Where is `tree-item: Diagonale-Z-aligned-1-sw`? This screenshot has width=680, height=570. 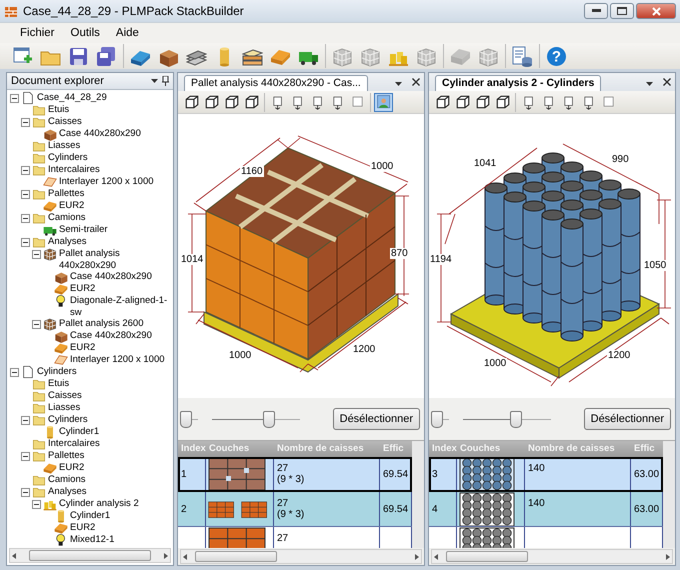 tree-item: Diagonale-Z-aligned-1-sw is located at coordinates (121, 306).